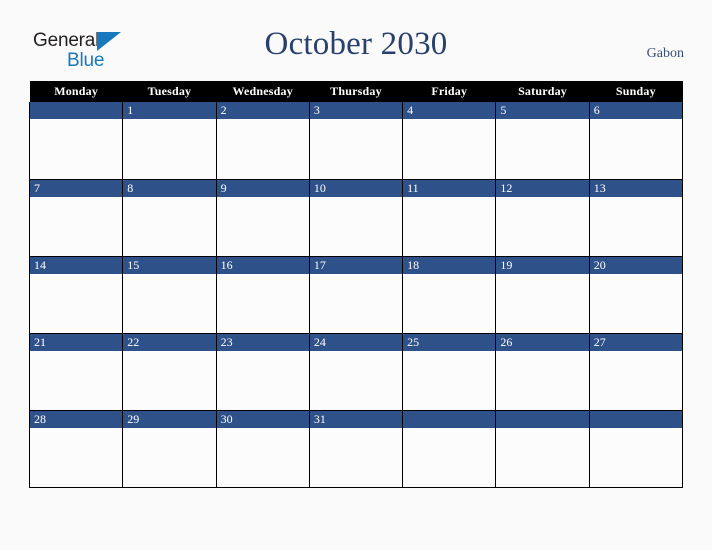  I want to click on calendar-day-cell: 27, so click(636, 372).